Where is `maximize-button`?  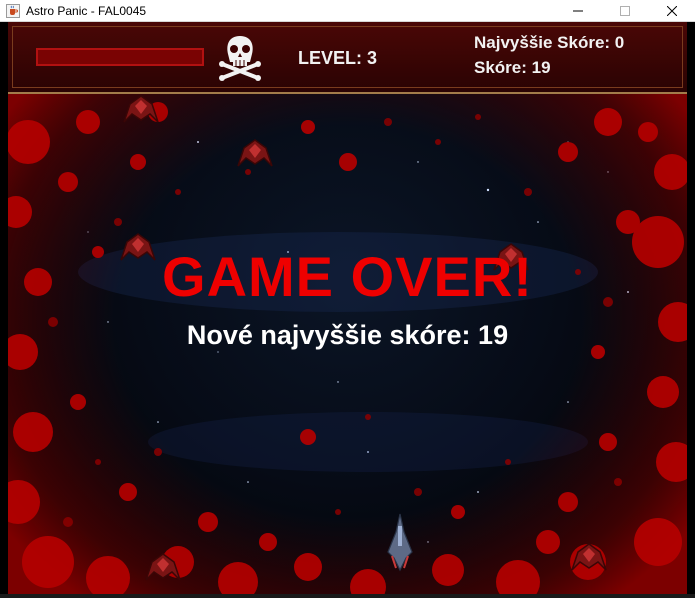
maximize-button is located at coordinates (625, 11).